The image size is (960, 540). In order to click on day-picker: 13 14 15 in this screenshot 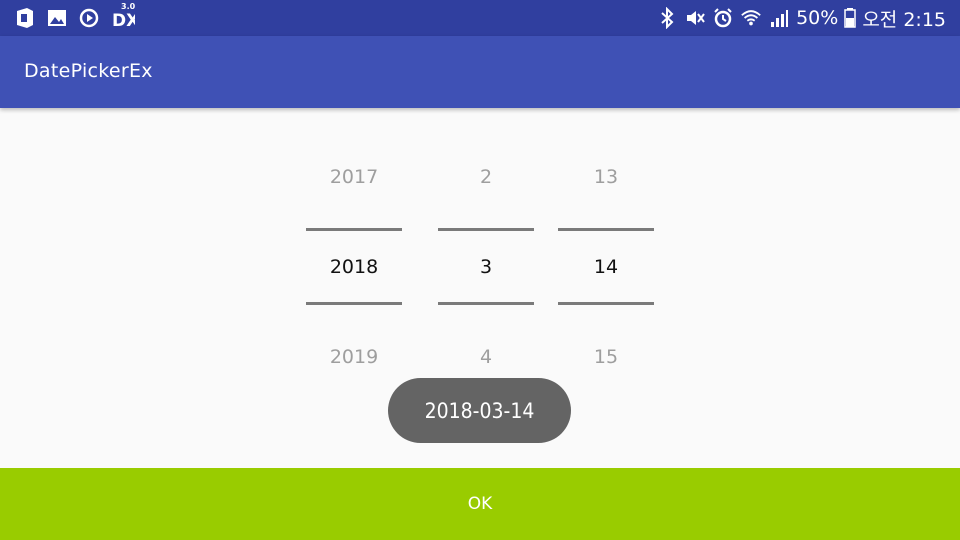, I will do `click(606, 265)`.